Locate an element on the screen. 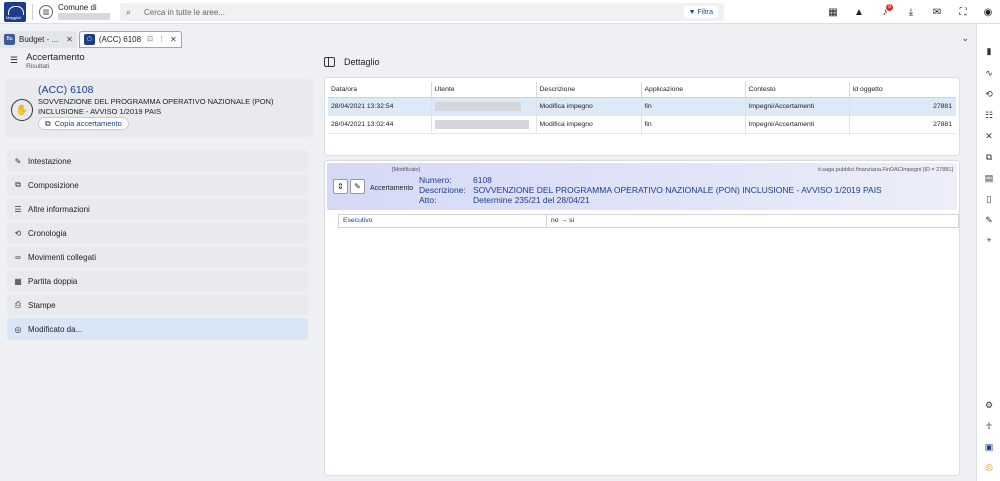 The image size is (1000, 481). column-header: Data/ora is located at coordinates (380, 90).